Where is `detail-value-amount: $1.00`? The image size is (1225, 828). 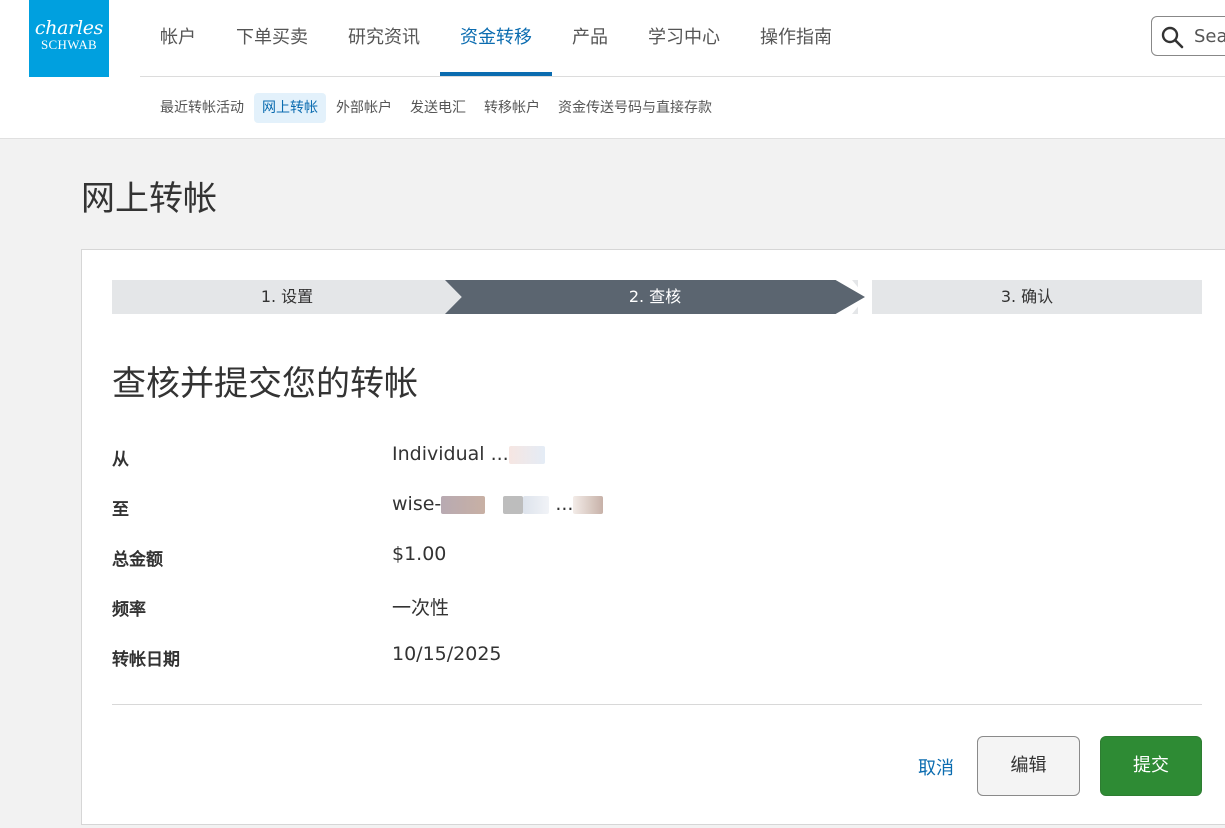
detail-value-amount: $1.00 is located at coordinates (419, 554).